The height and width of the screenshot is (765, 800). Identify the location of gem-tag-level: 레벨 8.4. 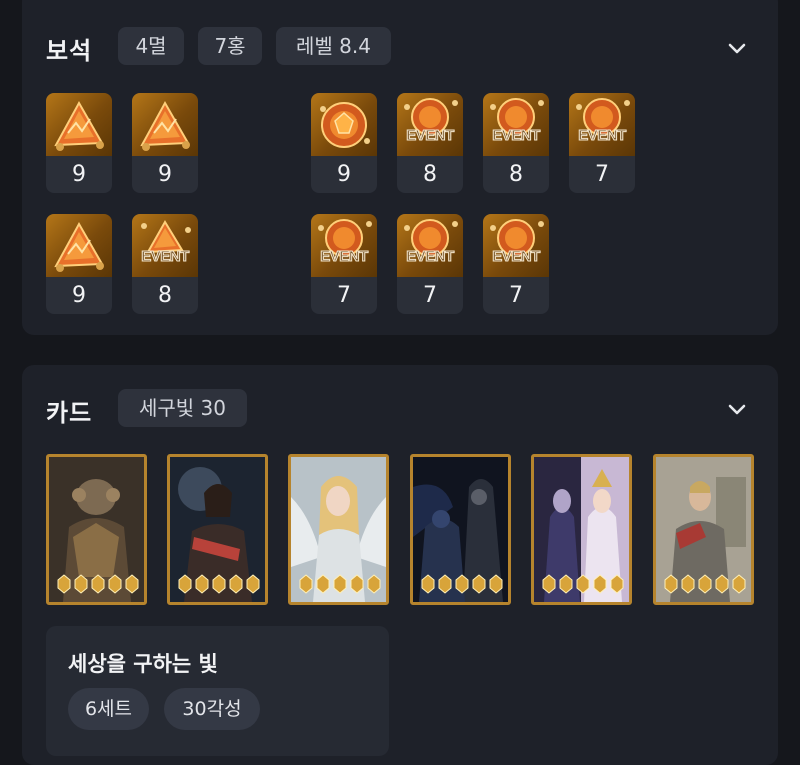
(333, 46).